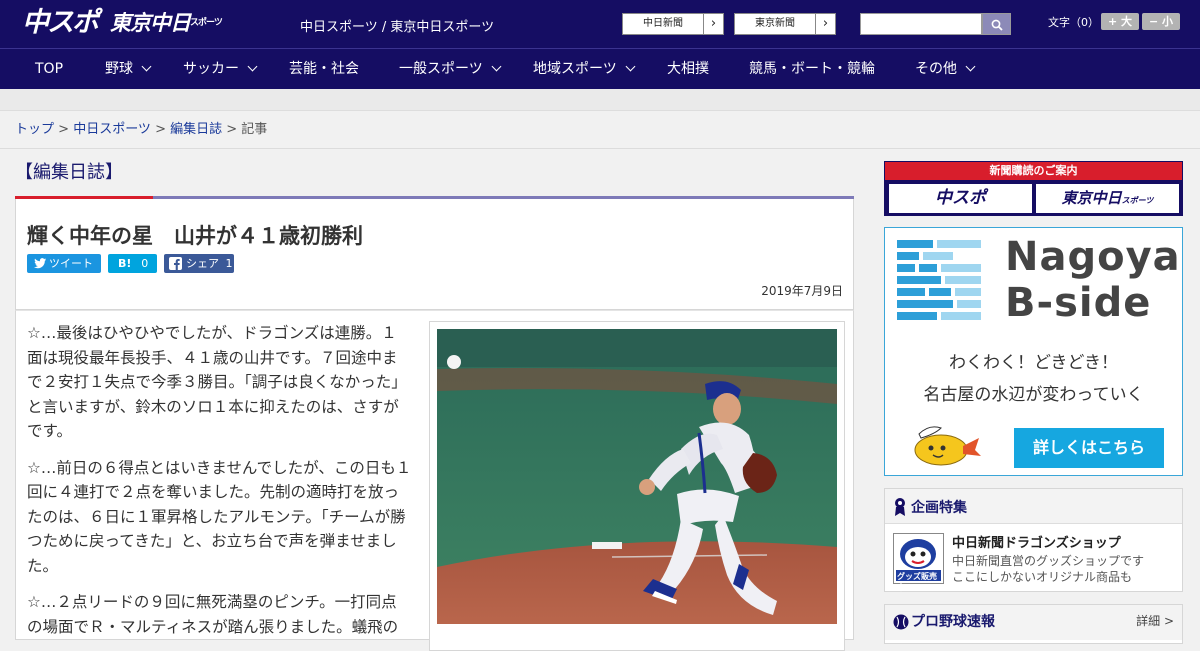 This screenshot has height=651, width=1200. I want to click on search-button, so click(996, 24).